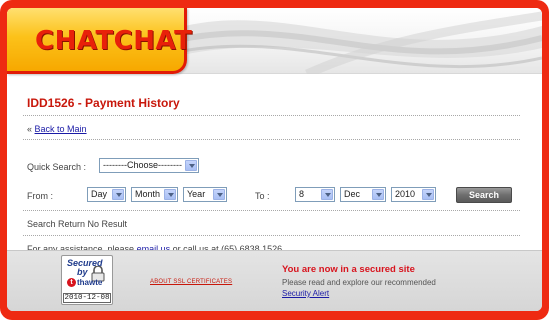 The width and height of the screenshot is (549, 320). What do you see at coordinates (103, 103) in the screenshot?
I see `page-title: IDD1526 - Payment History` at bounding box center [103, 103].